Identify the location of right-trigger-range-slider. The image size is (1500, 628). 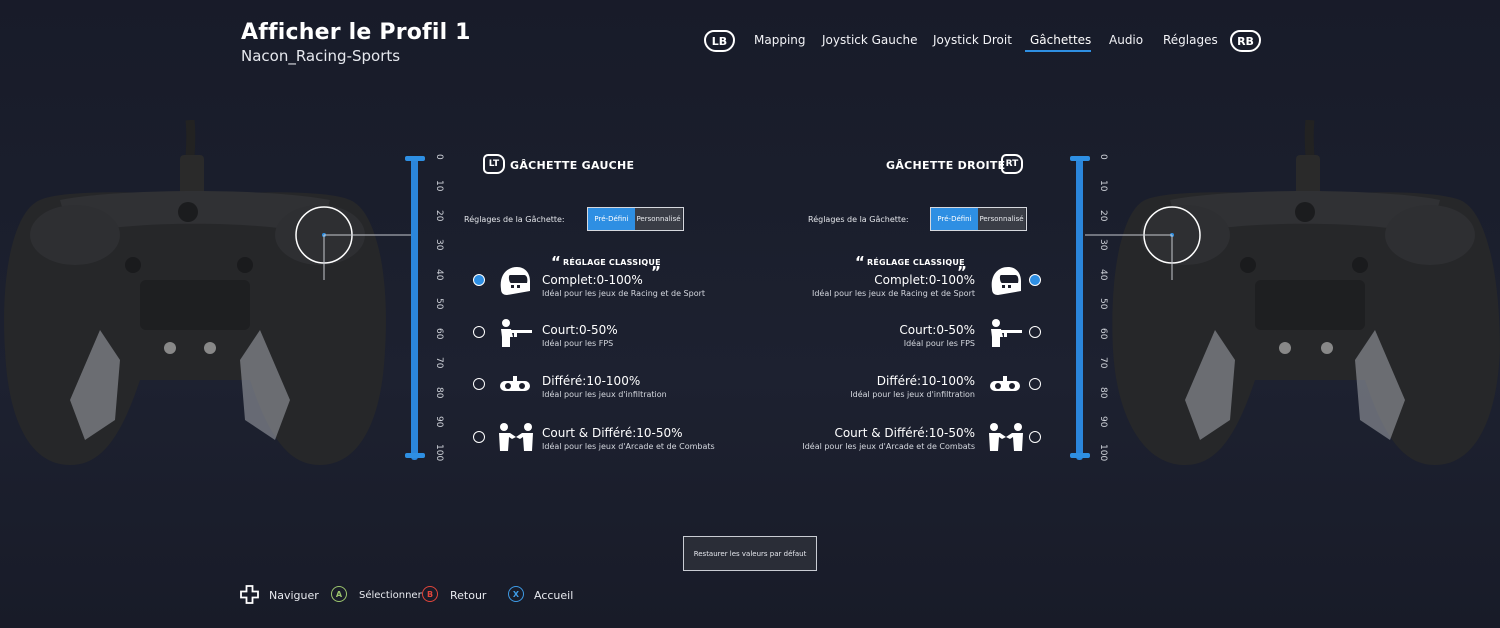
(1080, 308).